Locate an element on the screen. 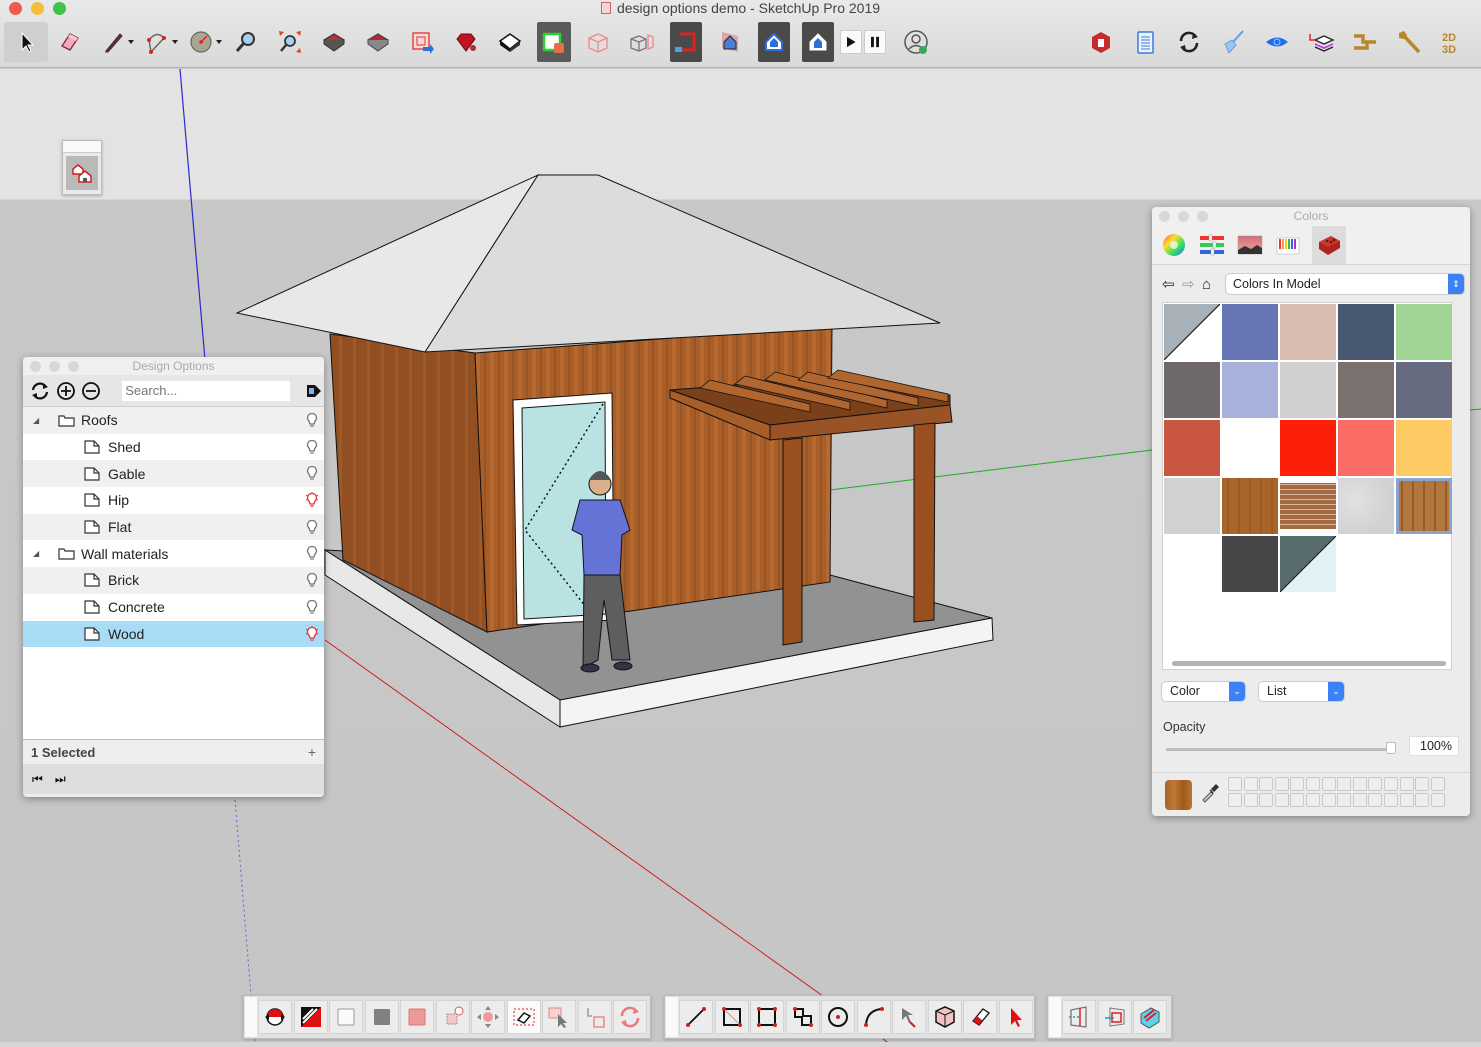 Image resolution: width=1481 pixels, height=1047 pixels. tree-option-row: Brick is located at coordinates (173, 580).